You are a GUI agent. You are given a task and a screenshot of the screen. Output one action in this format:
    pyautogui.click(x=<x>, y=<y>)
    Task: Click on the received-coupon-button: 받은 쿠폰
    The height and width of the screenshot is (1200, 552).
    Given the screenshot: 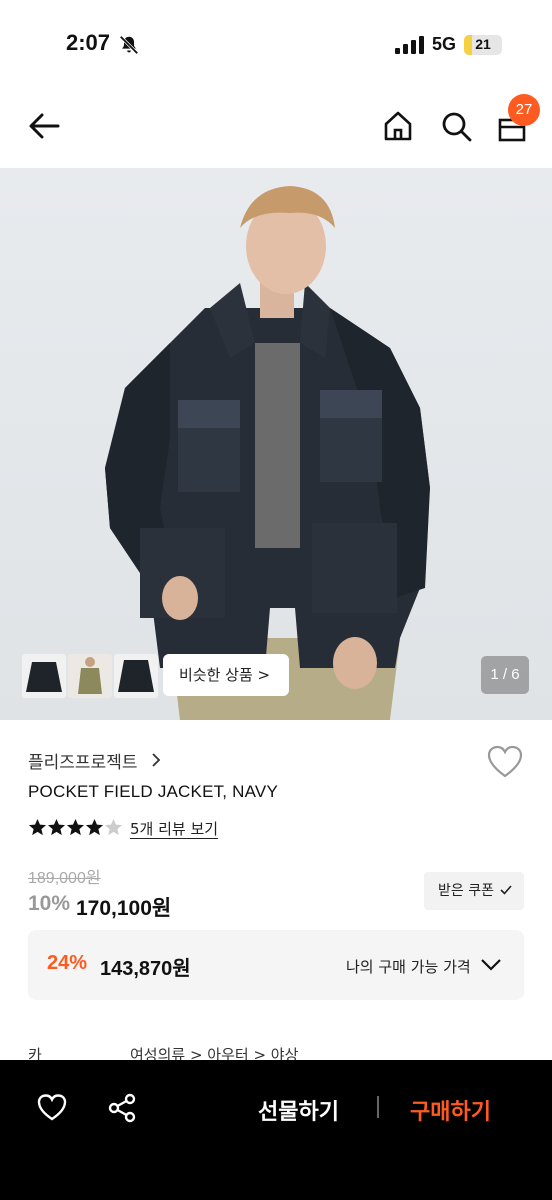 What is the action you would take?
    pyautogui.click(x=474, y=891)
    